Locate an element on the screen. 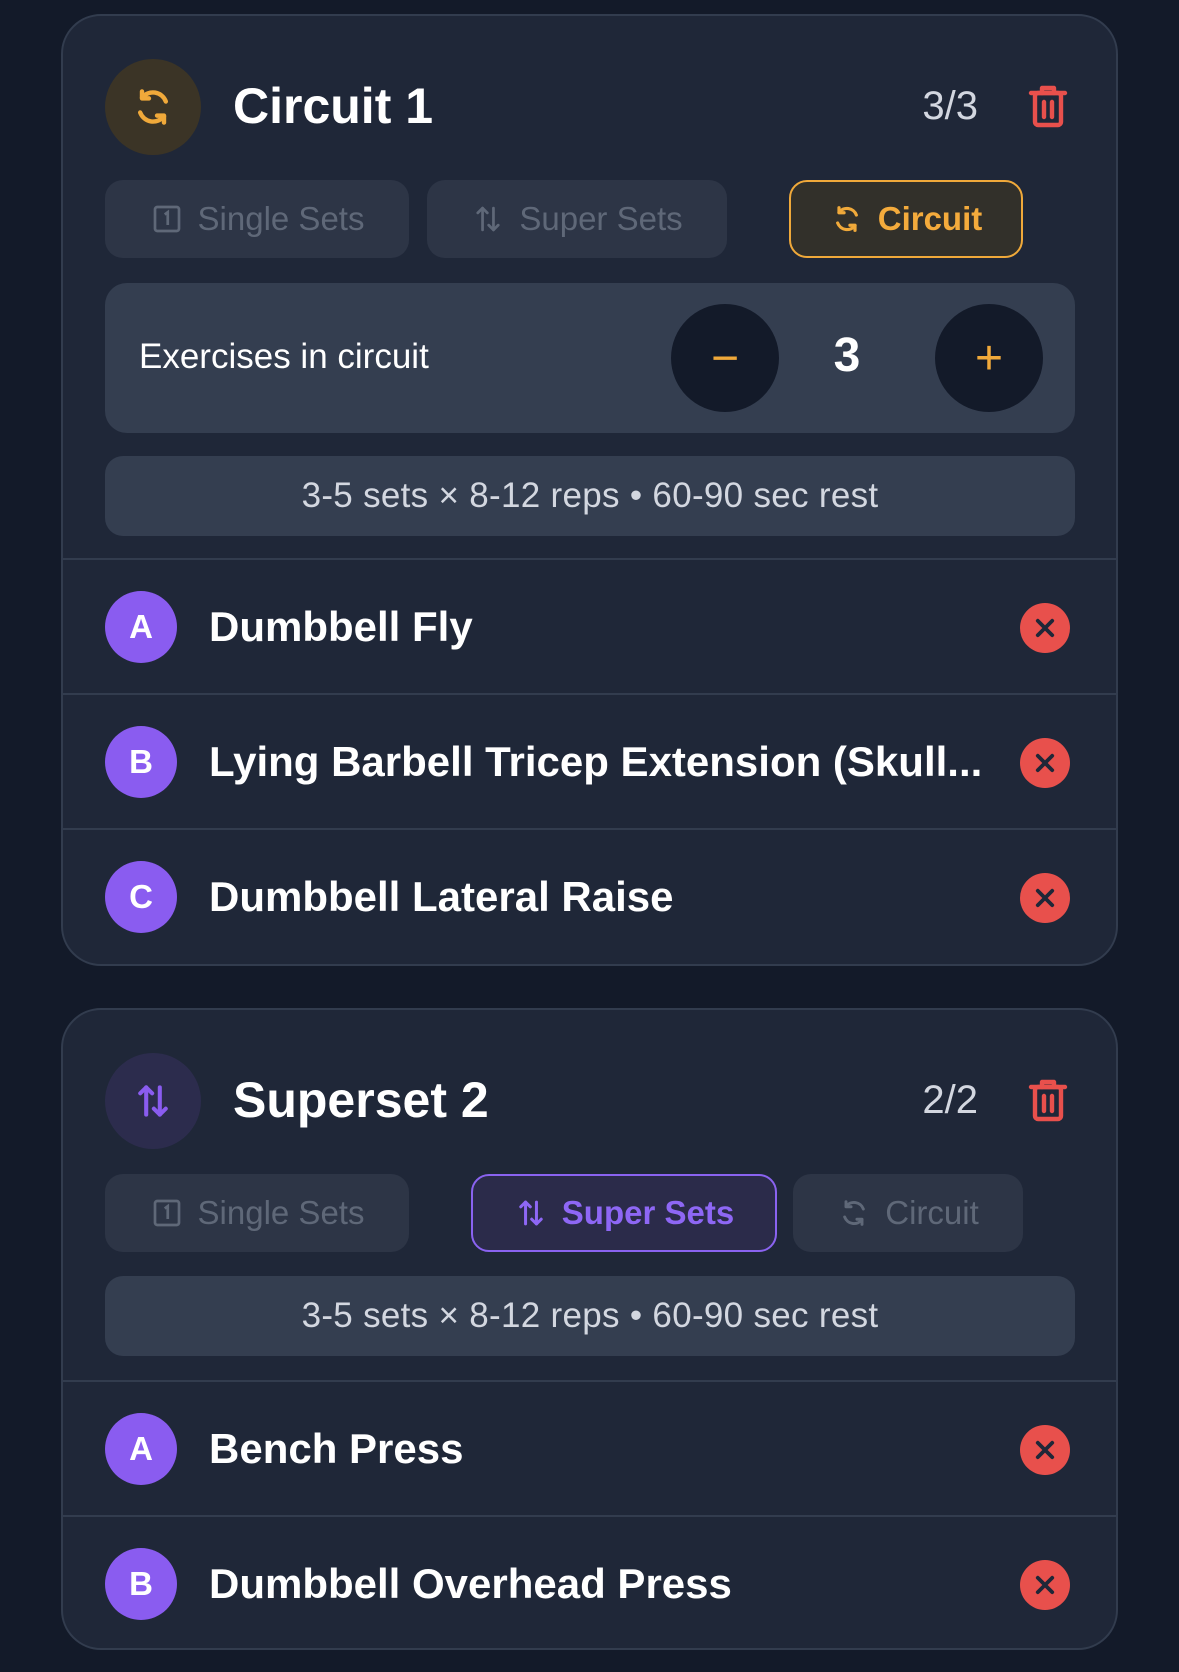 This screenshot has height=1672, width=1179. superset-exercise-list: A Bench Press B Dumbbell Overhead Press is located at coordinates (589, 1514).